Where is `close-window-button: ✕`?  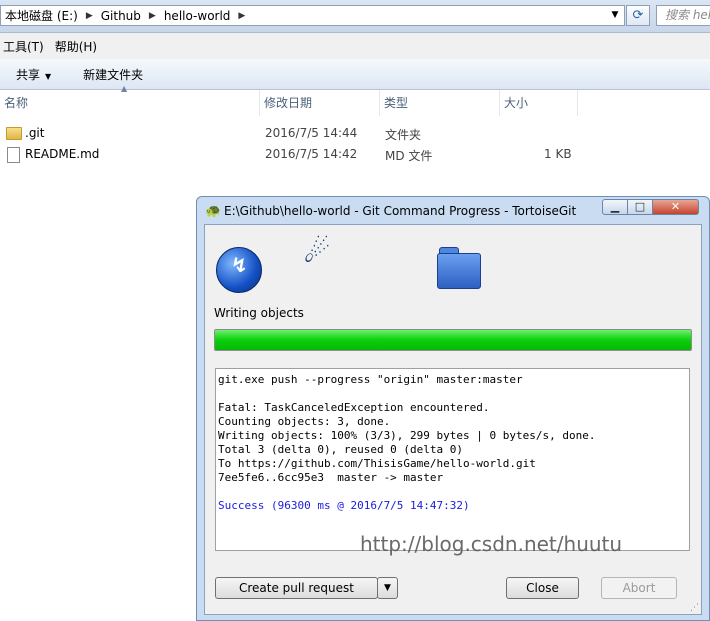 close-window-button: ✕ is located at coordinates (675, 207).